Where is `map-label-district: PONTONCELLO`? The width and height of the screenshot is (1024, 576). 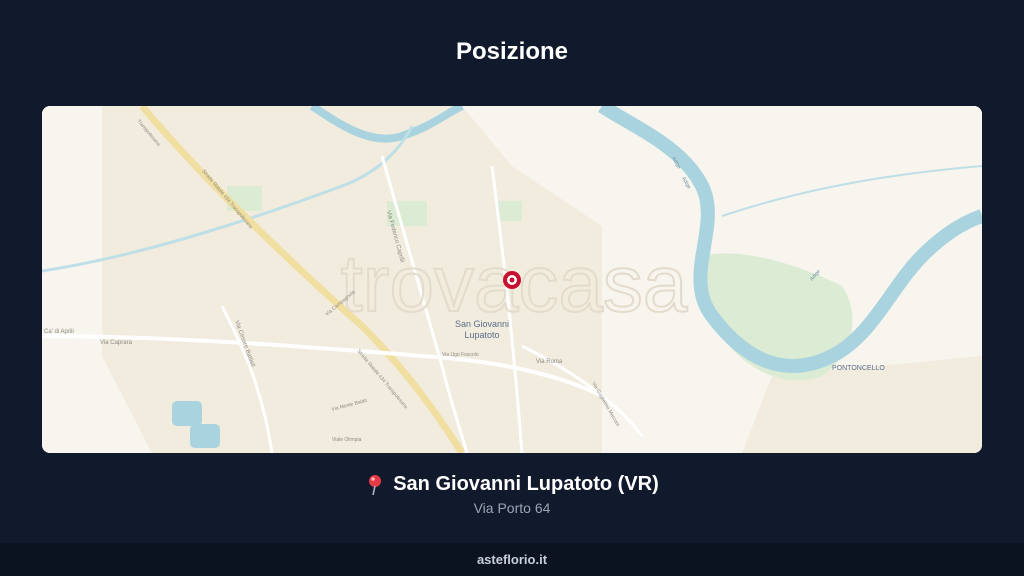
map-label-district: PONTONCELLO is located at coordinates (858, 368).